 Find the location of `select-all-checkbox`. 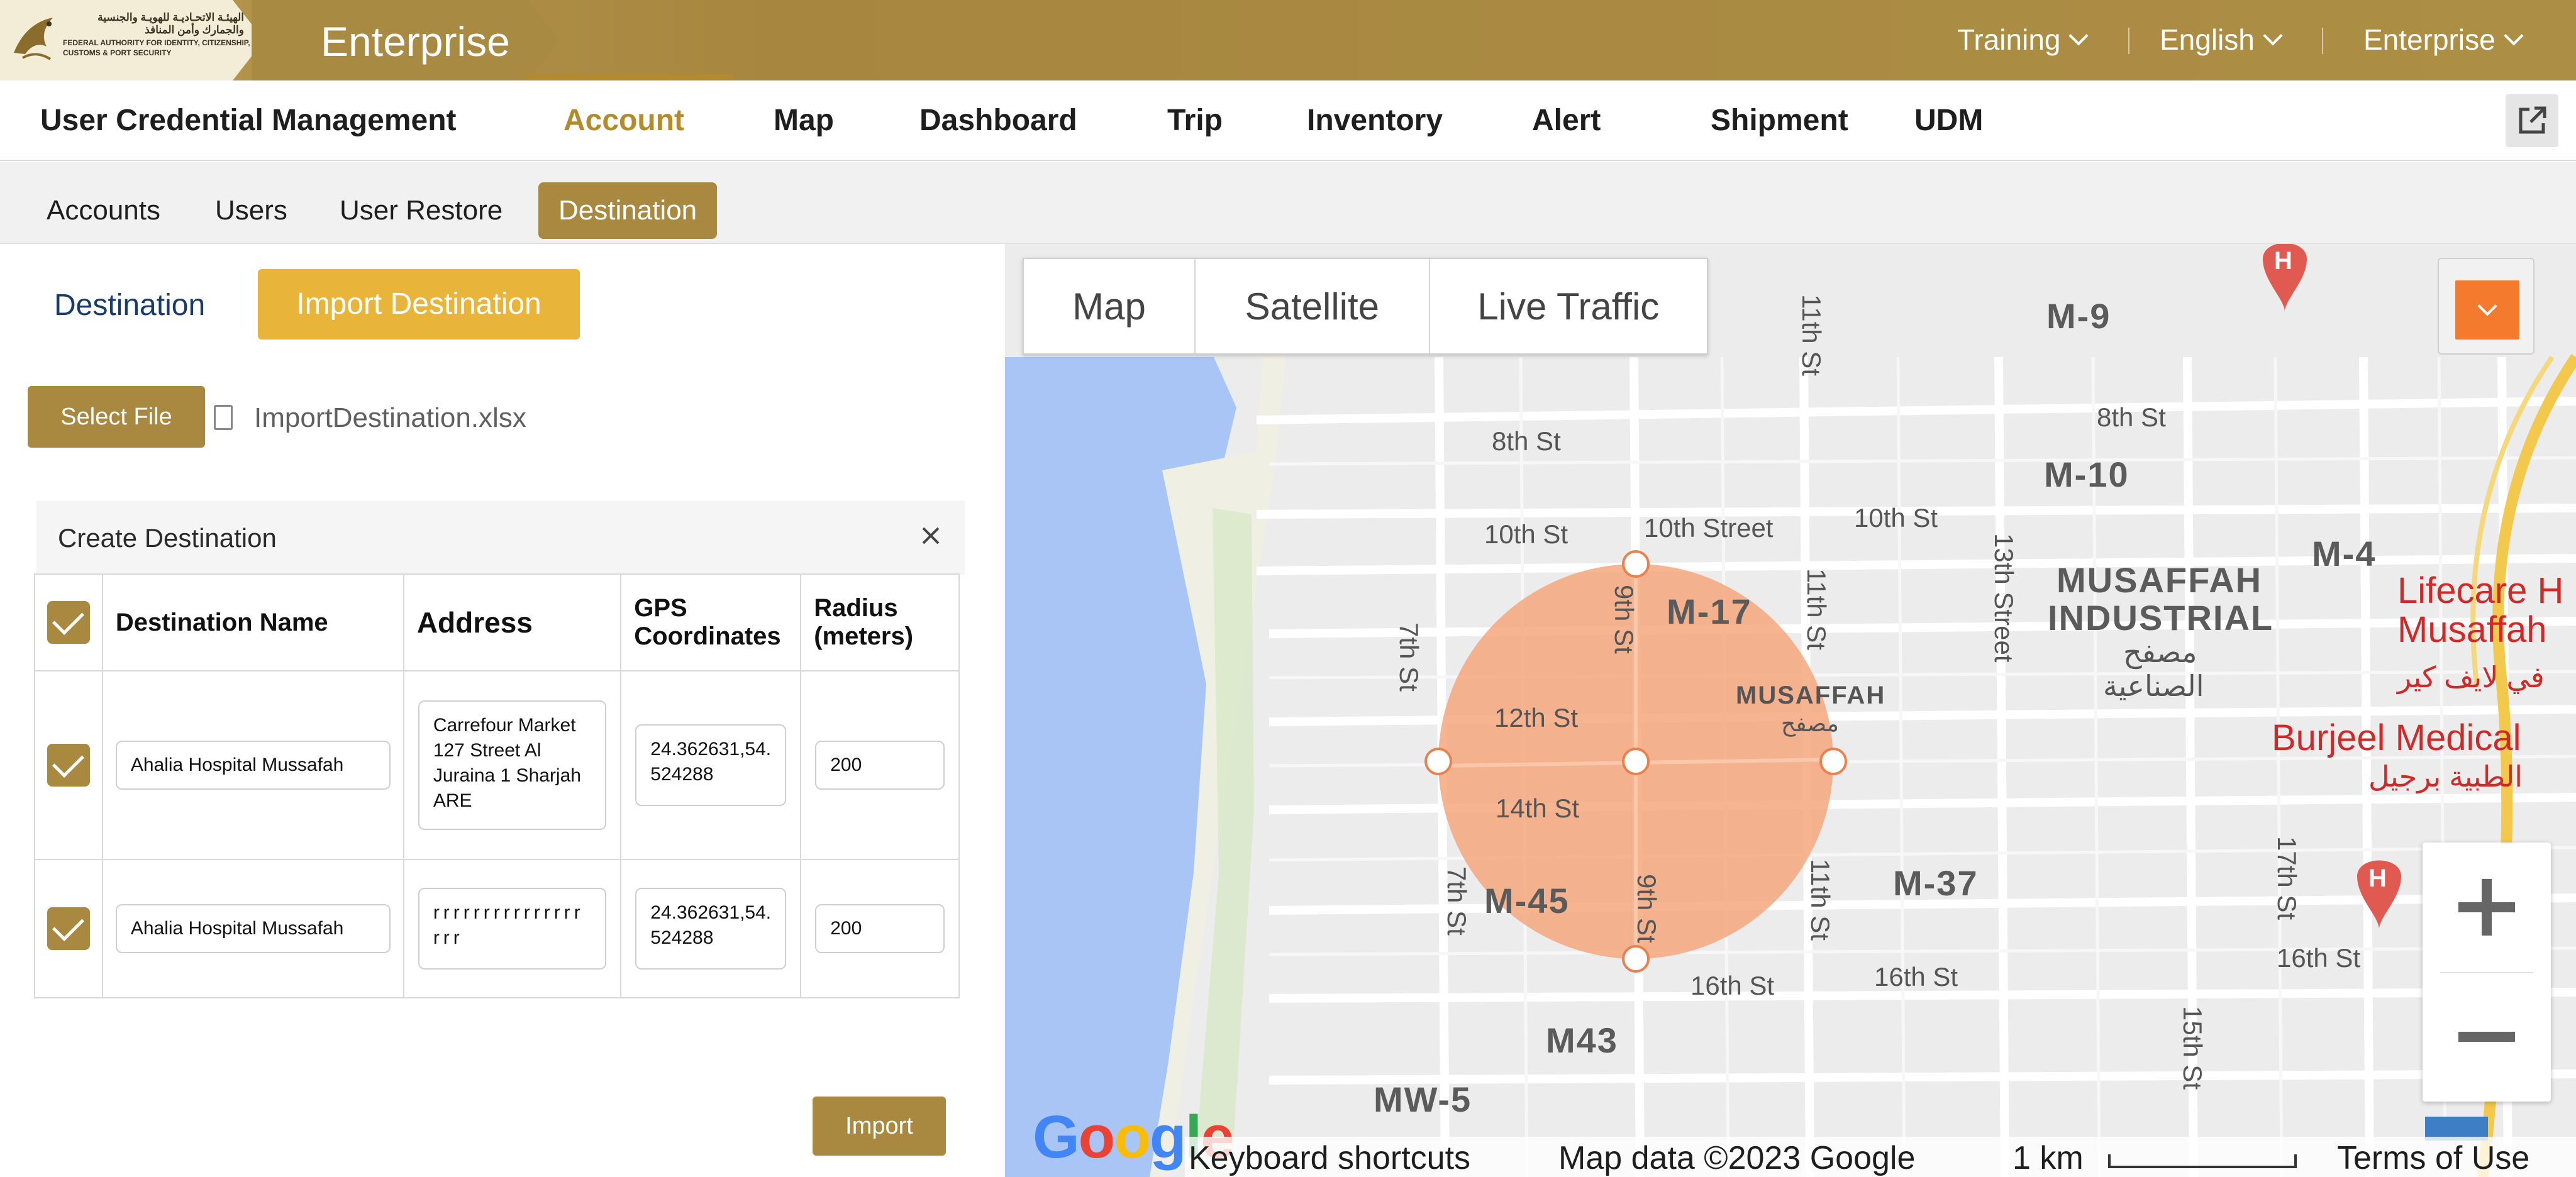

select-all-checkbox is located at coordinates (68, 622).